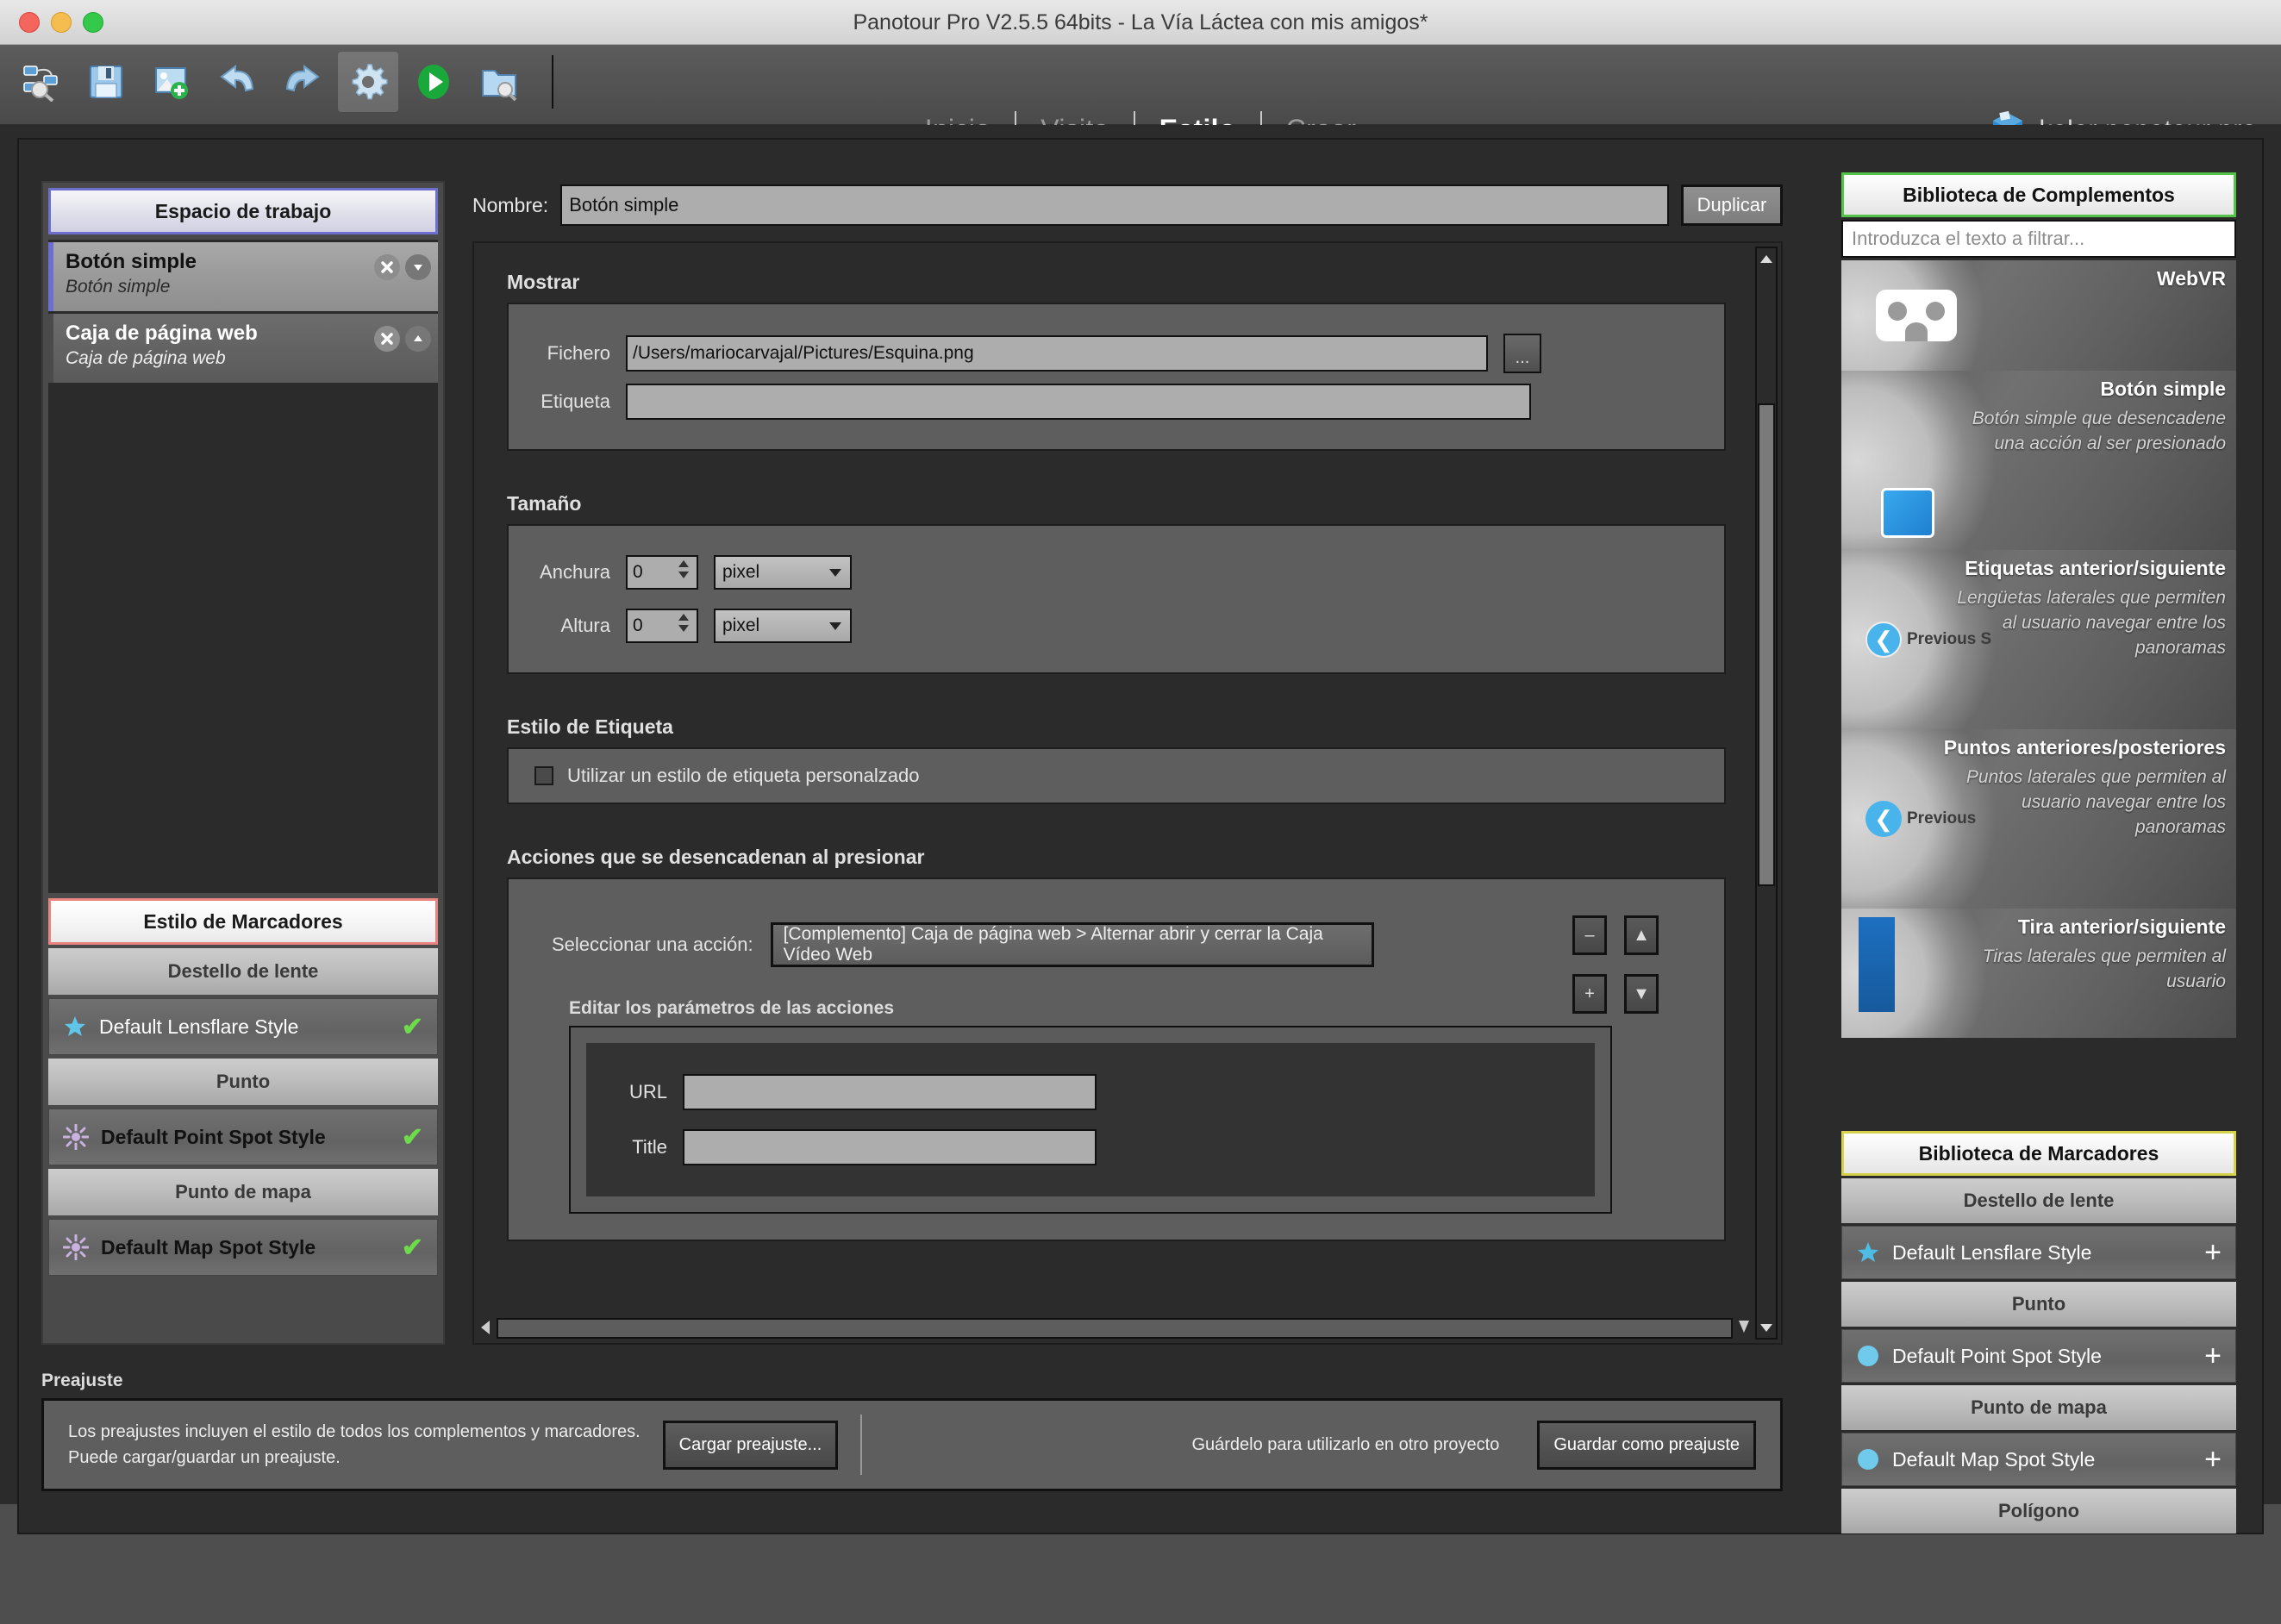 This screenshot has width=2281, height=1624. Describe the element at coordinates (1114, 205) in the screenshot. I see `name-input` at that location.